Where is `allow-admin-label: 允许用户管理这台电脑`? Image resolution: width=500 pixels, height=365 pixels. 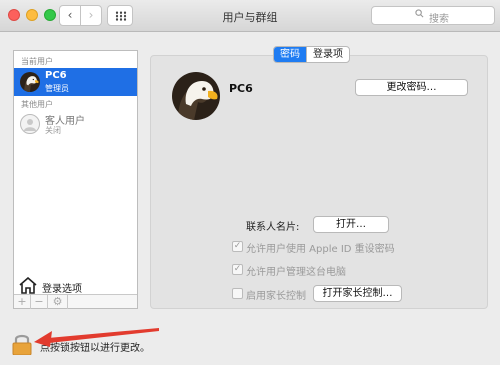 allow-admin-label: 允许用户管理这台电脑 is located at coordinates (296, 272).